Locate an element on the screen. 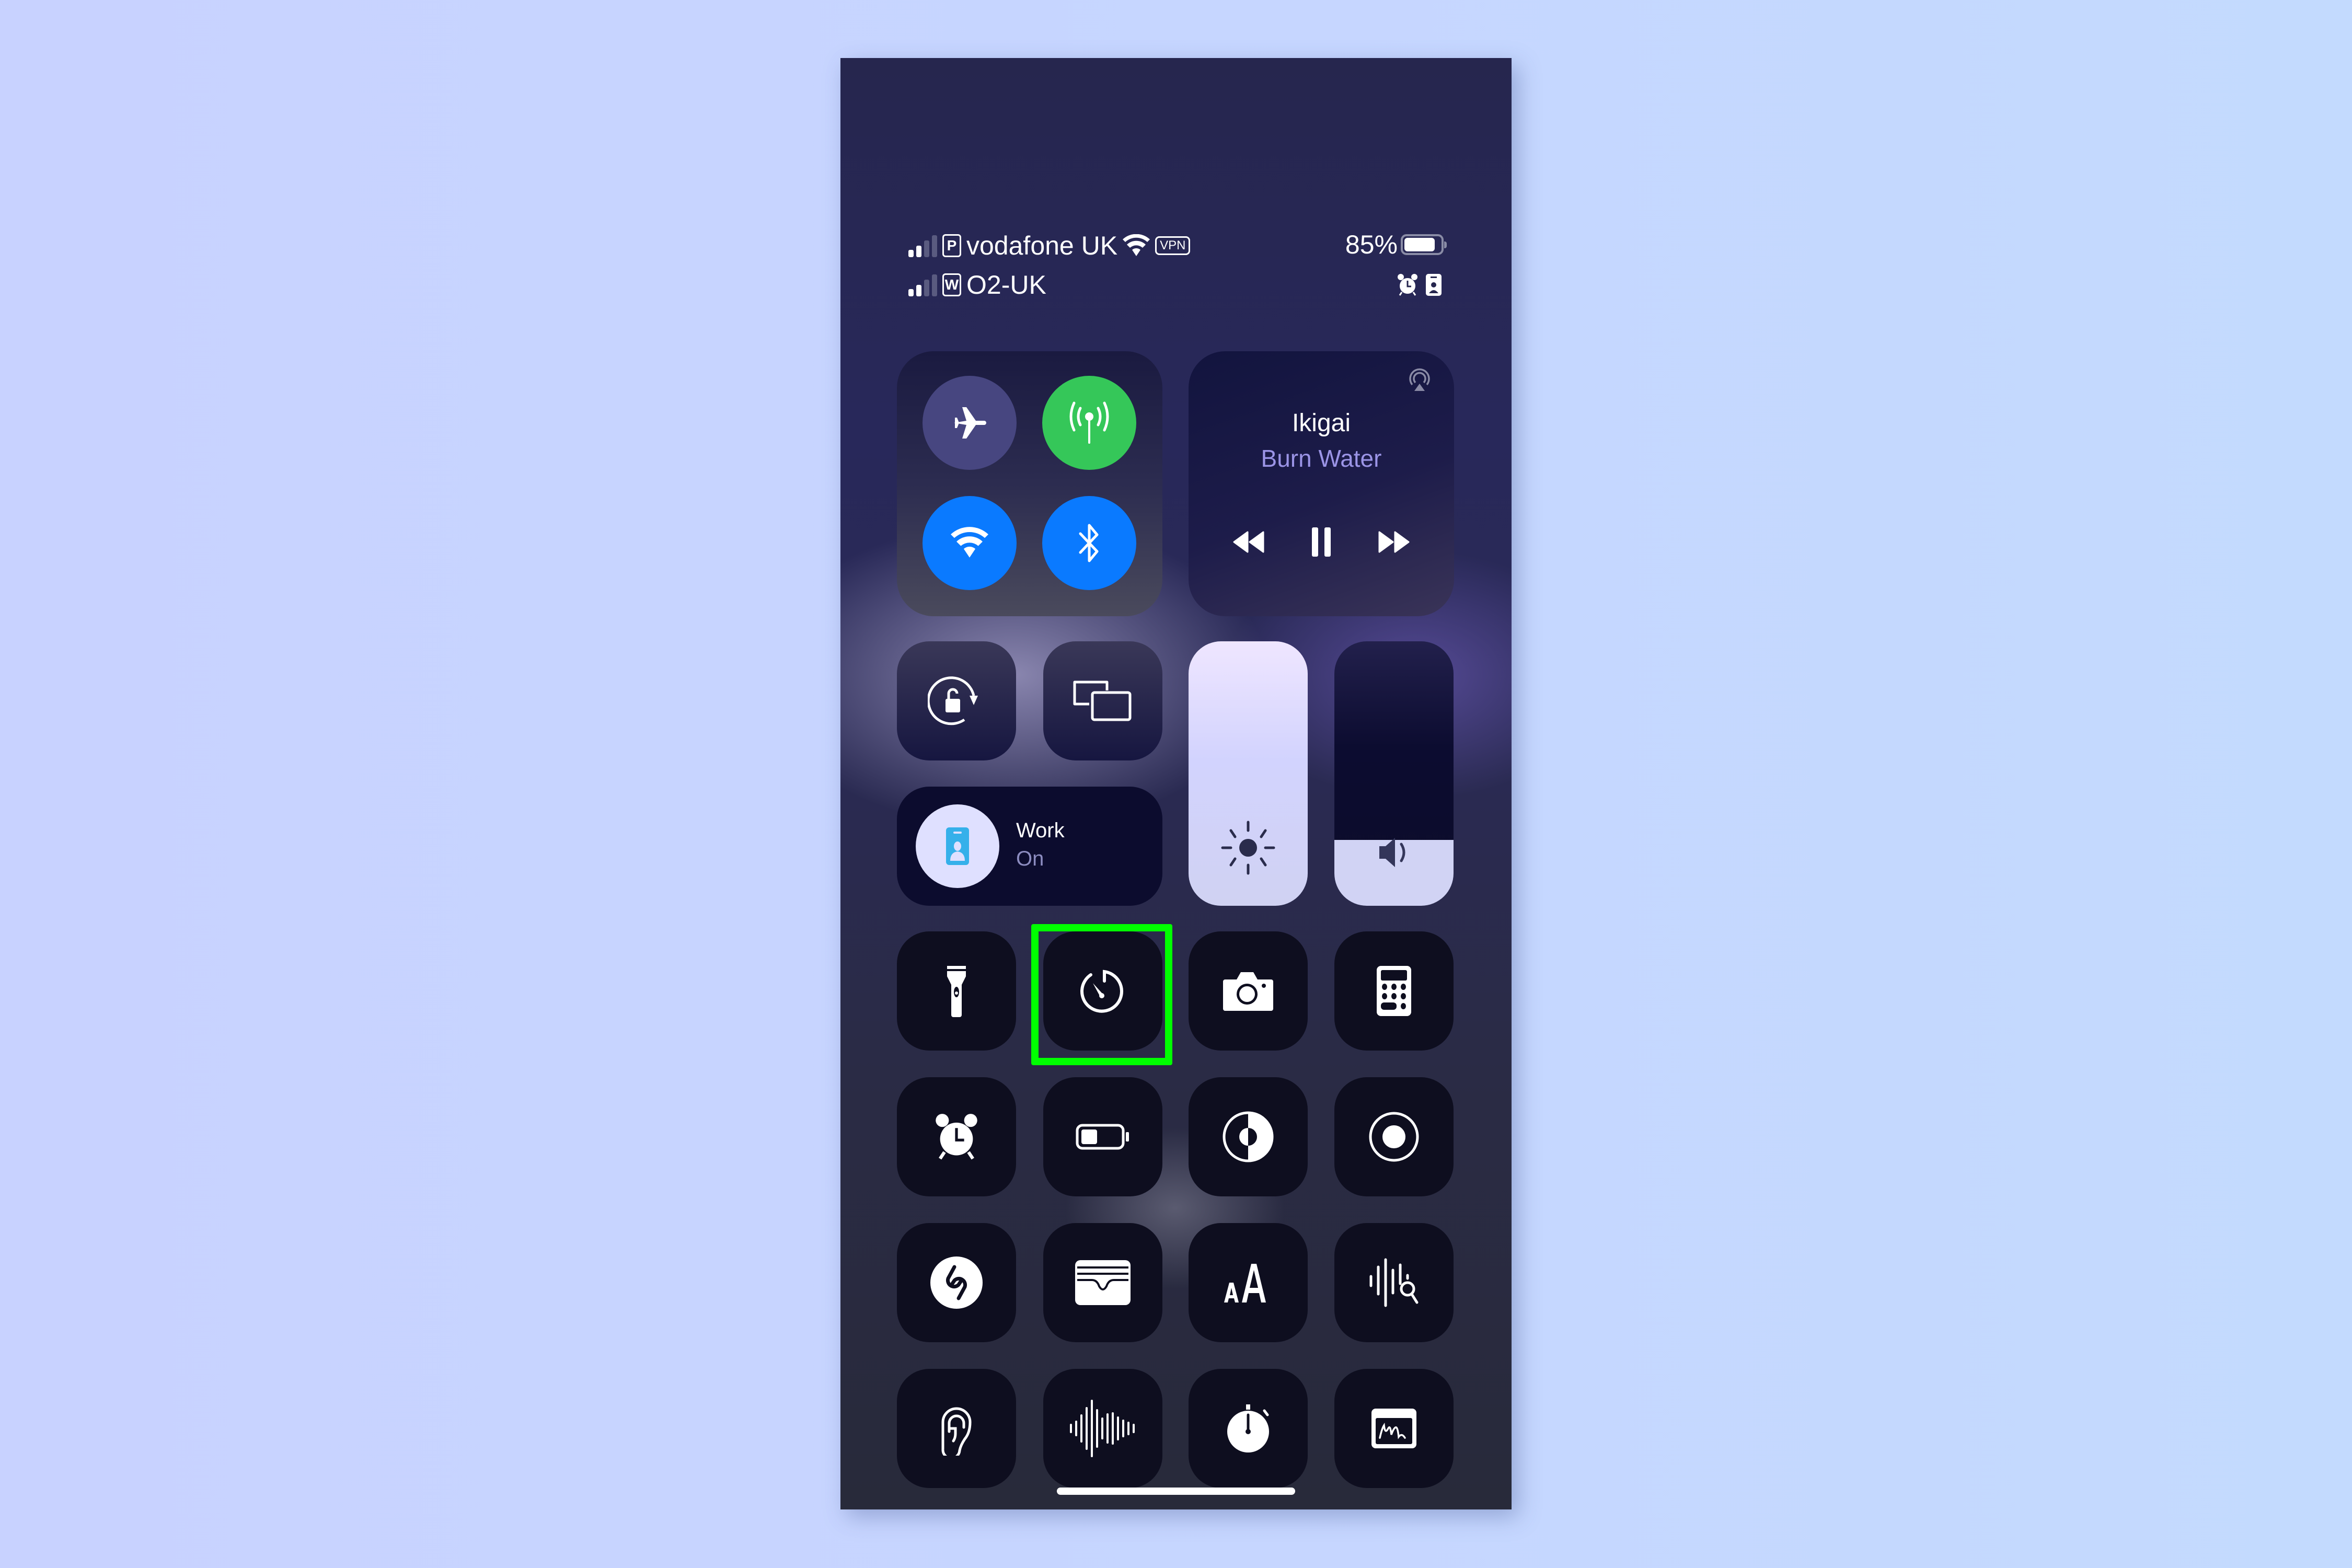  pause-button is located at coordinates (1321, 542).